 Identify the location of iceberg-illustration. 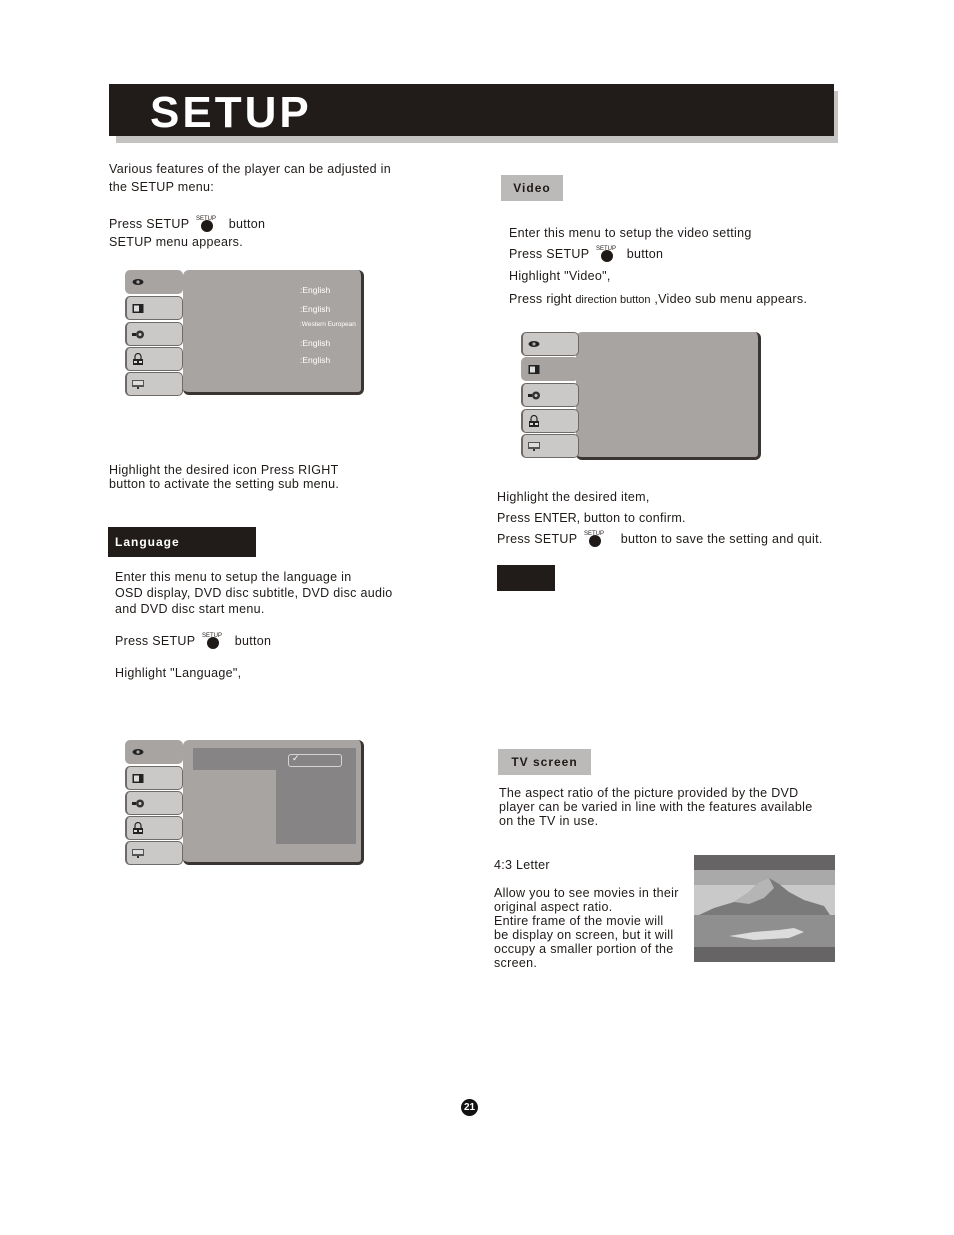
(764, 908).